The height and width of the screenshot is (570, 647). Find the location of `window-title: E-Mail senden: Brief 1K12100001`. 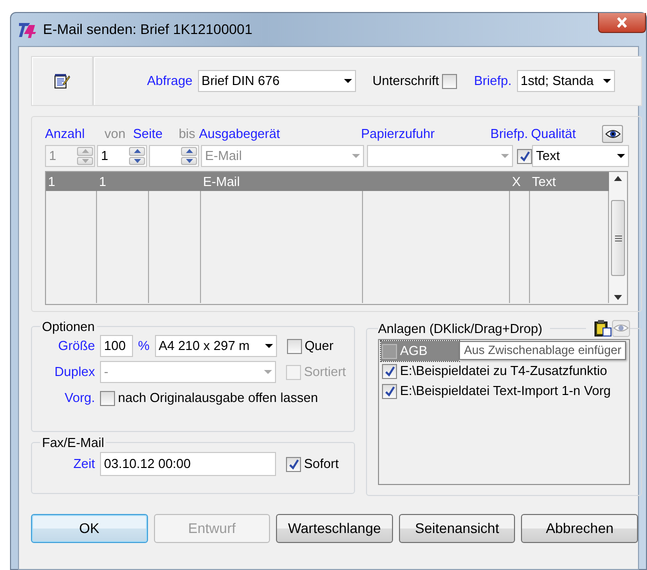

window-title: E-Mail senden: Brief 1K12100001 is located at coordinates (147, 29).